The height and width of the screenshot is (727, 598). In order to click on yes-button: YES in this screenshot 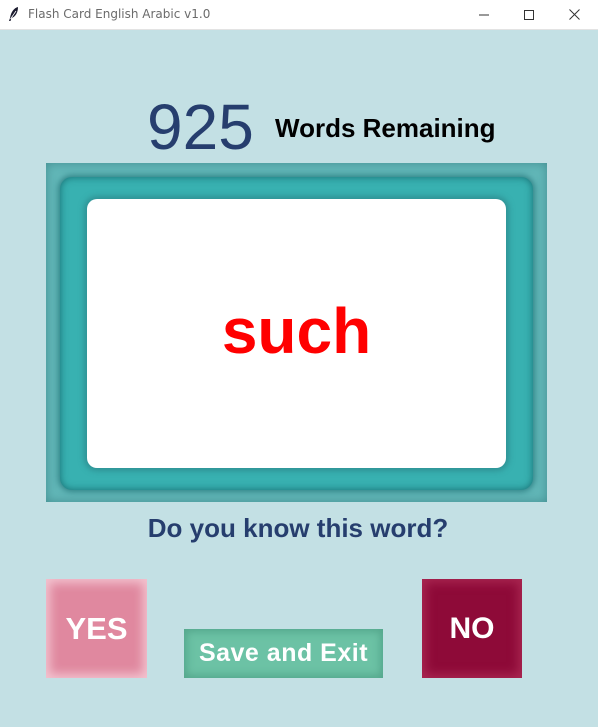, I will do `click(96, 628)`.